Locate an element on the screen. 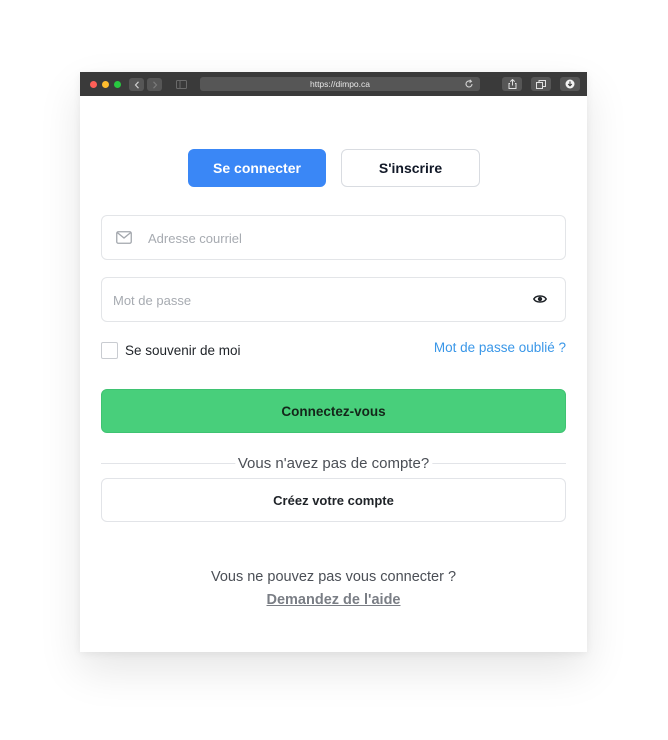  url-text: https://dimpo.ca is located at coordinates (339, 84).